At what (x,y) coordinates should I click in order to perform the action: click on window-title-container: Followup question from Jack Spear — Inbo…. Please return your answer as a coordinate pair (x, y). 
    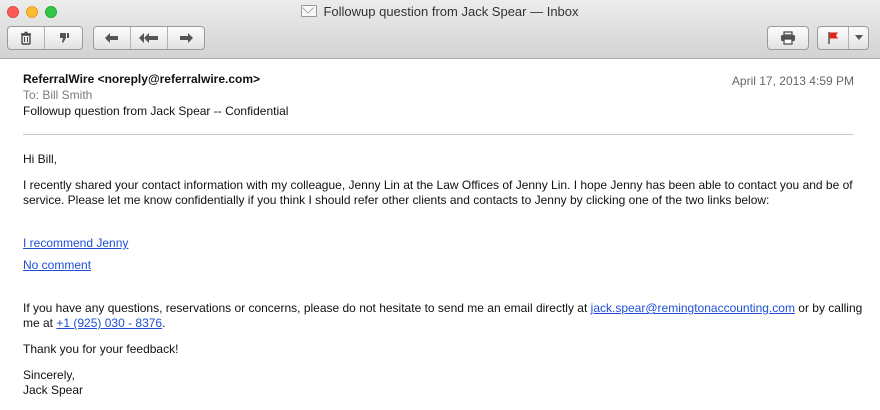
    Looking at the image, I should click on (440, 11).